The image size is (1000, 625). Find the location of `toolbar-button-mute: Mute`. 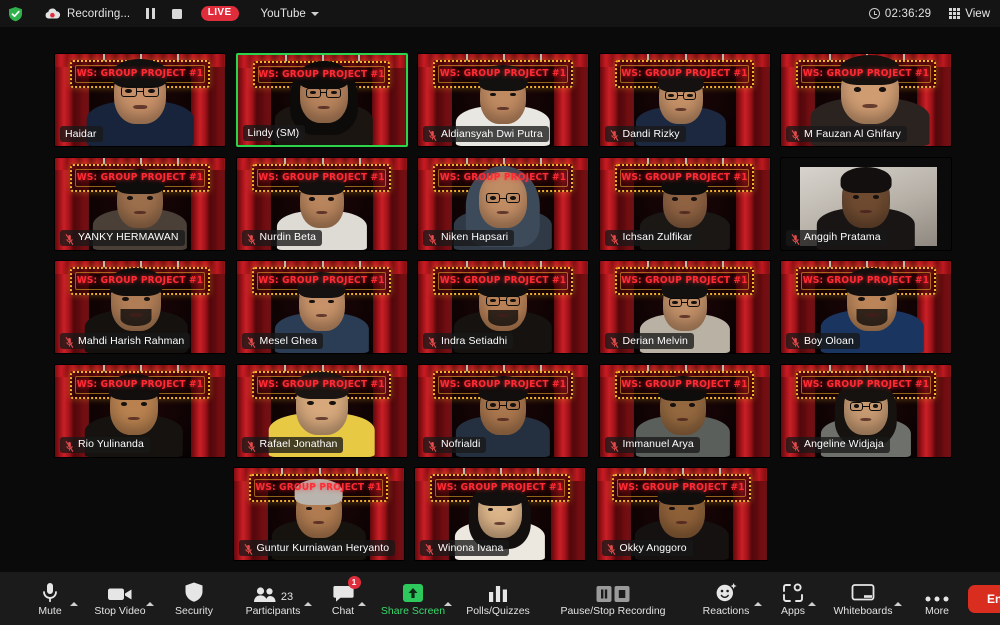

toolbar-button-mute: Mute is located at coordinates (50, 598).